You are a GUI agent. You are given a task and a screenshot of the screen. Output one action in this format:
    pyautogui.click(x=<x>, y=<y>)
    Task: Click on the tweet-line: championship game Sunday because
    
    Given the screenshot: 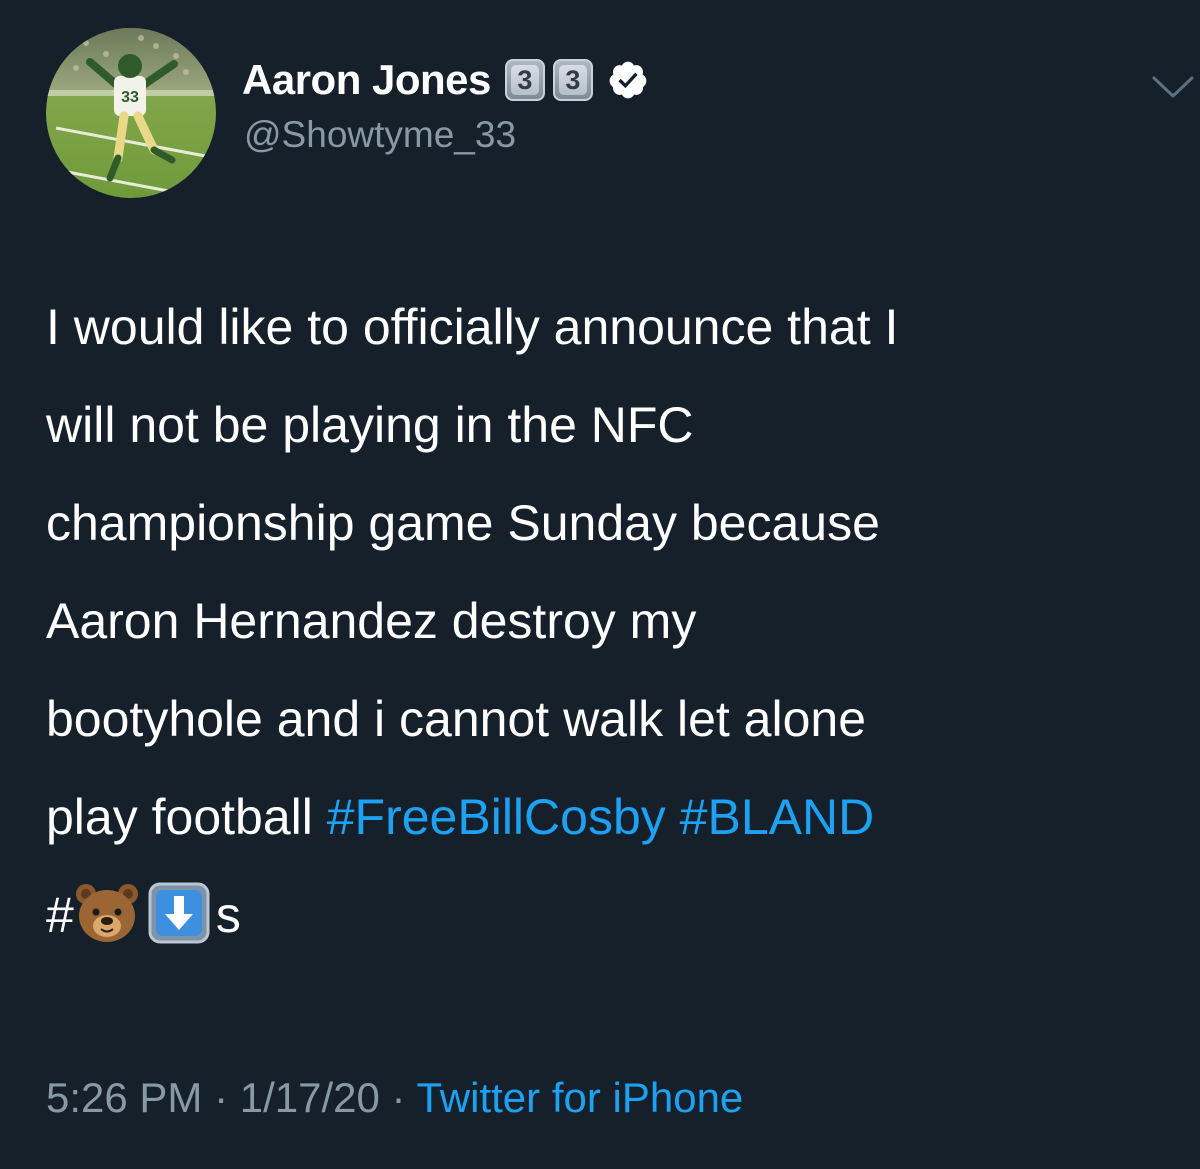 What is the action you would take?
    pyautogui.click(x=463, y=523)
    